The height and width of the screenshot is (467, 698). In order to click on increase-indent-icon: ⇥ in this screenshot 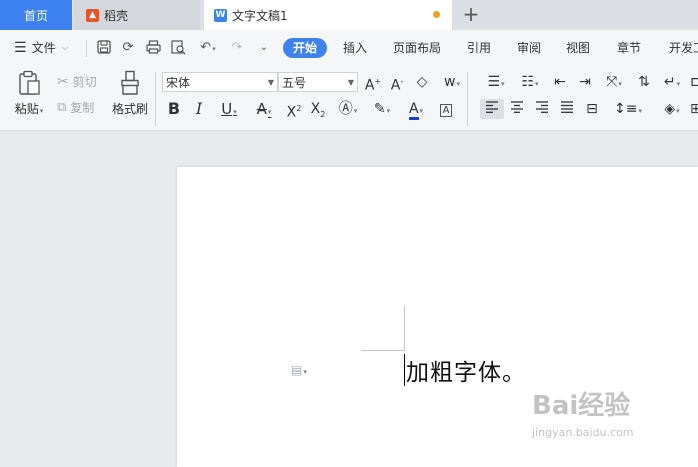, I will do `click(585, 82)`.